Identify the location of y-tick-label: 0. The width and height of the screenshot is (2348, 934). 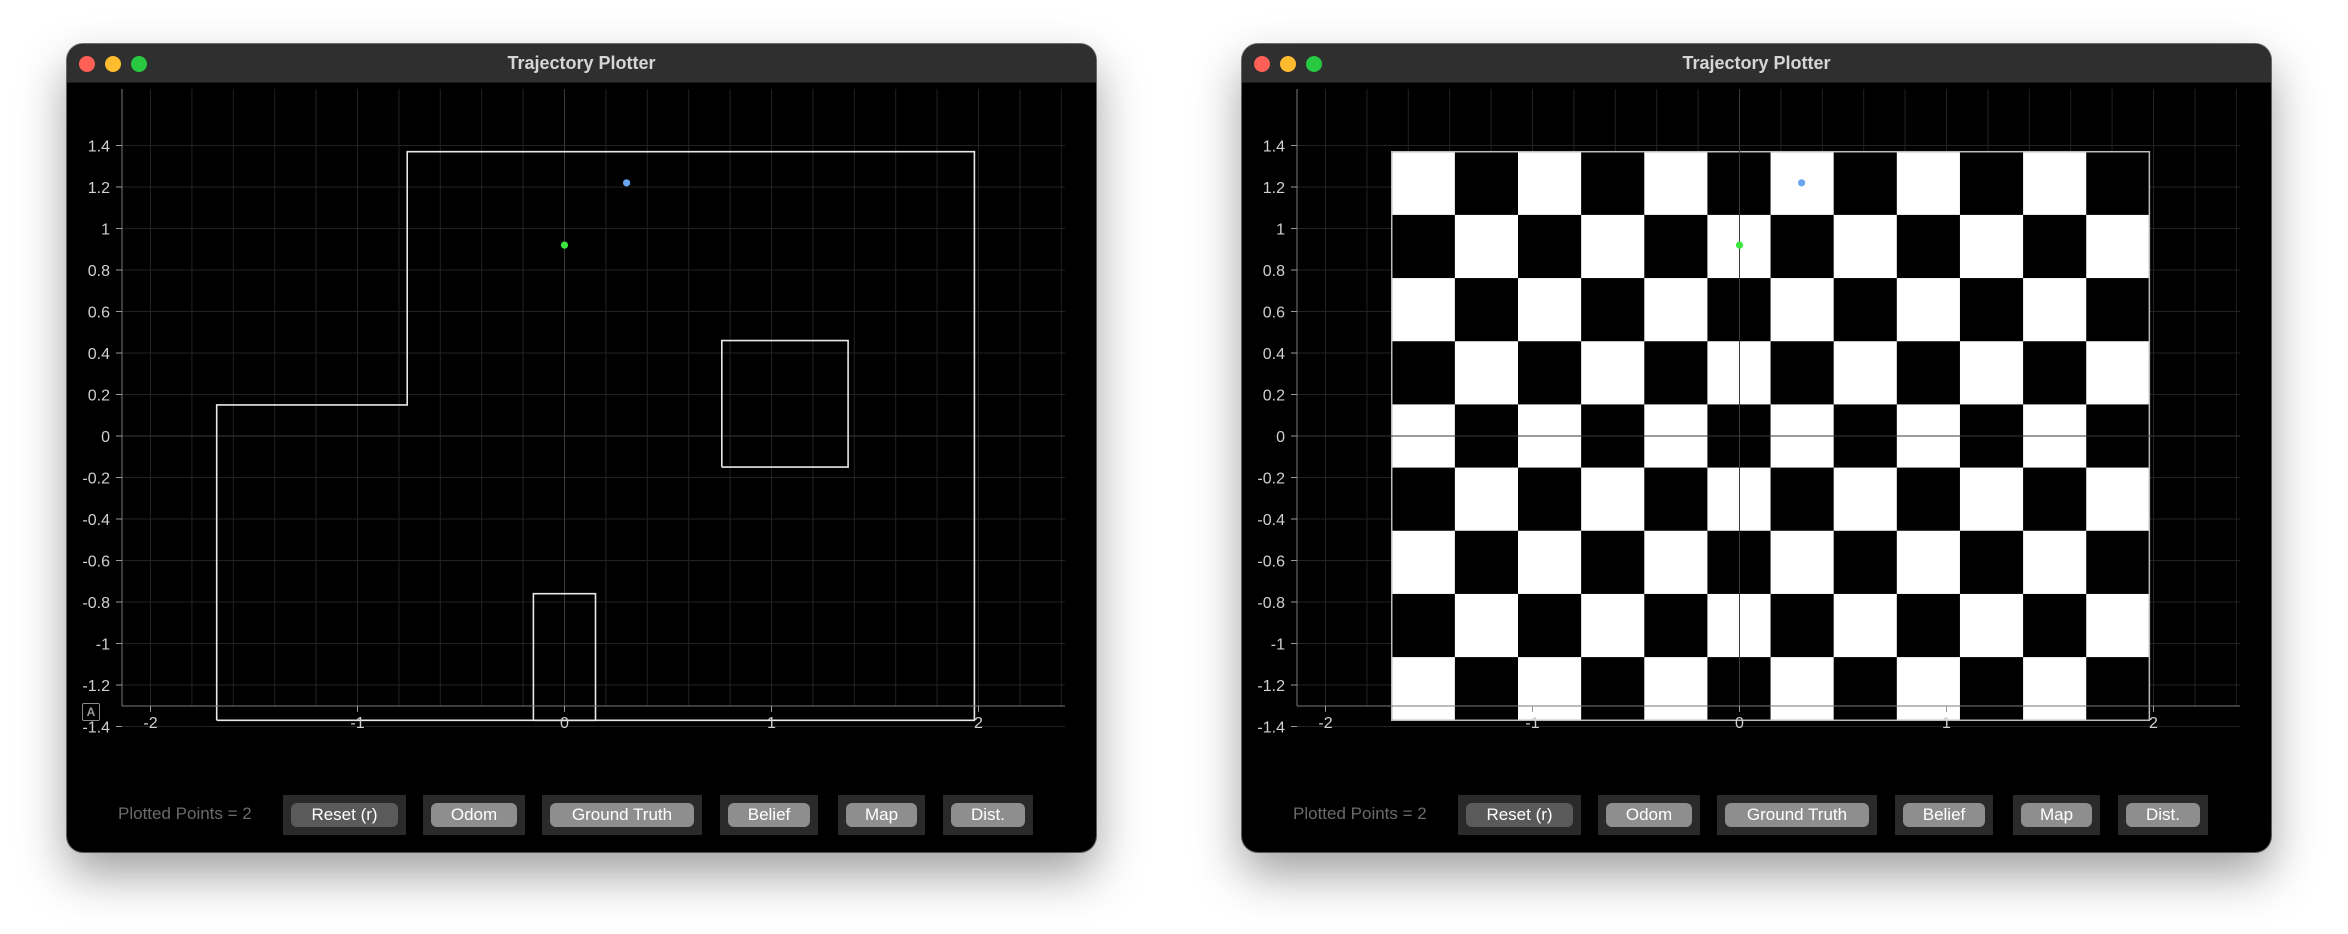
(1280, 437).